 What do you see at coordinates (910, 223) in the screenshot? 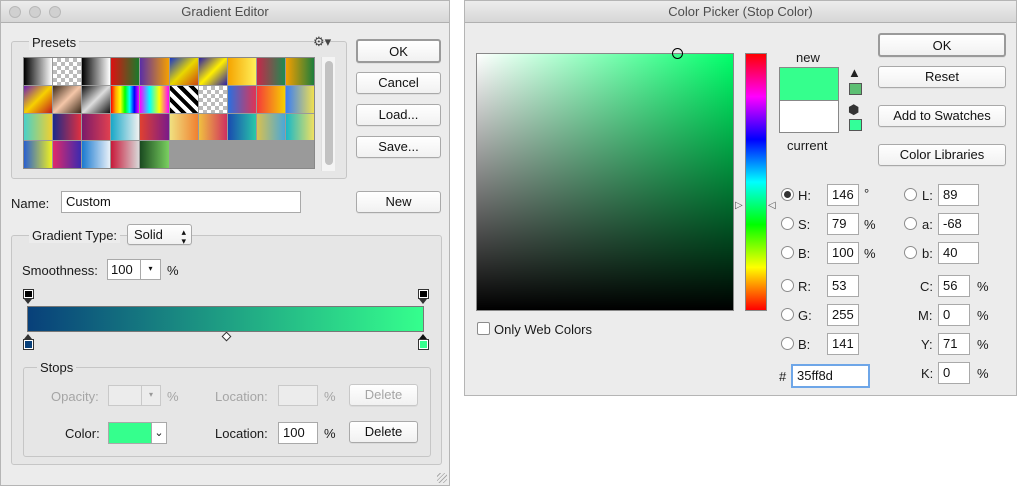
I see `lab-a-radio` at bounding box center [910, 223].